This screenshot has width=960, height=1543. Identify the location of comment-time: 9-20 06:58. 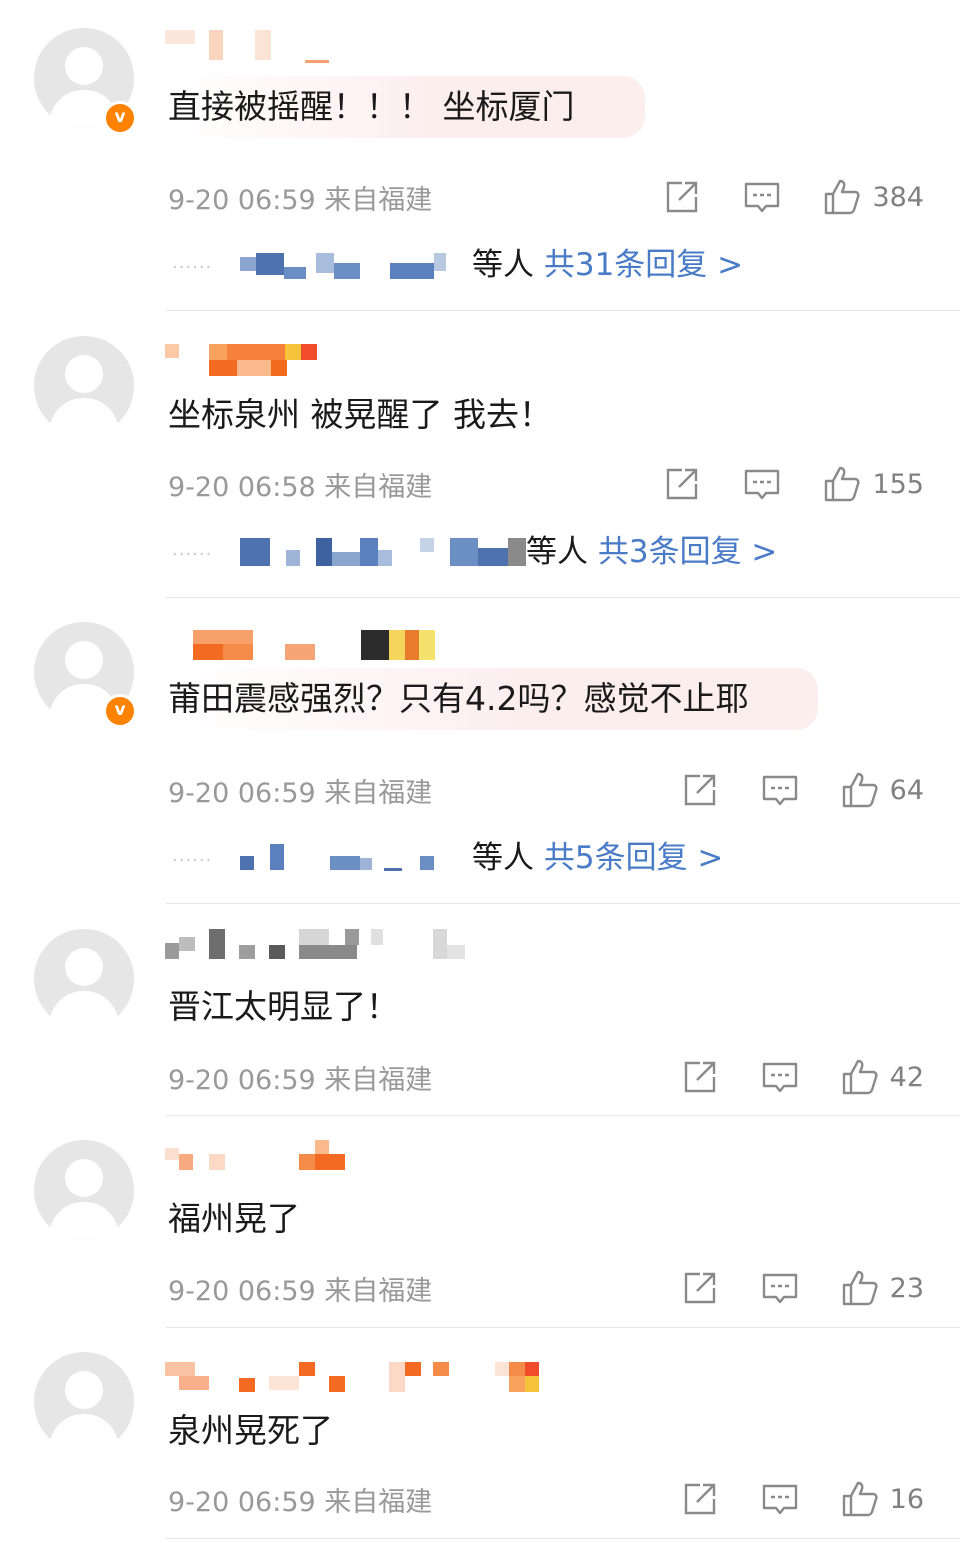
(242, 487).